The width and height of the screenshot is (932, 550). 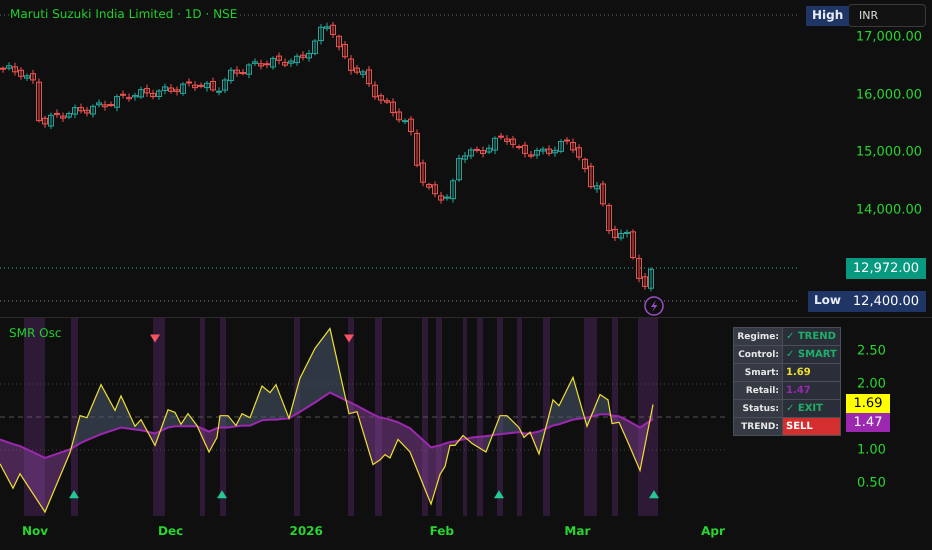 What do you see at coordinates (889, 94) in the screenshot?
I see `price-axis-label: 16,000.00` at bounding box center [889, 94].